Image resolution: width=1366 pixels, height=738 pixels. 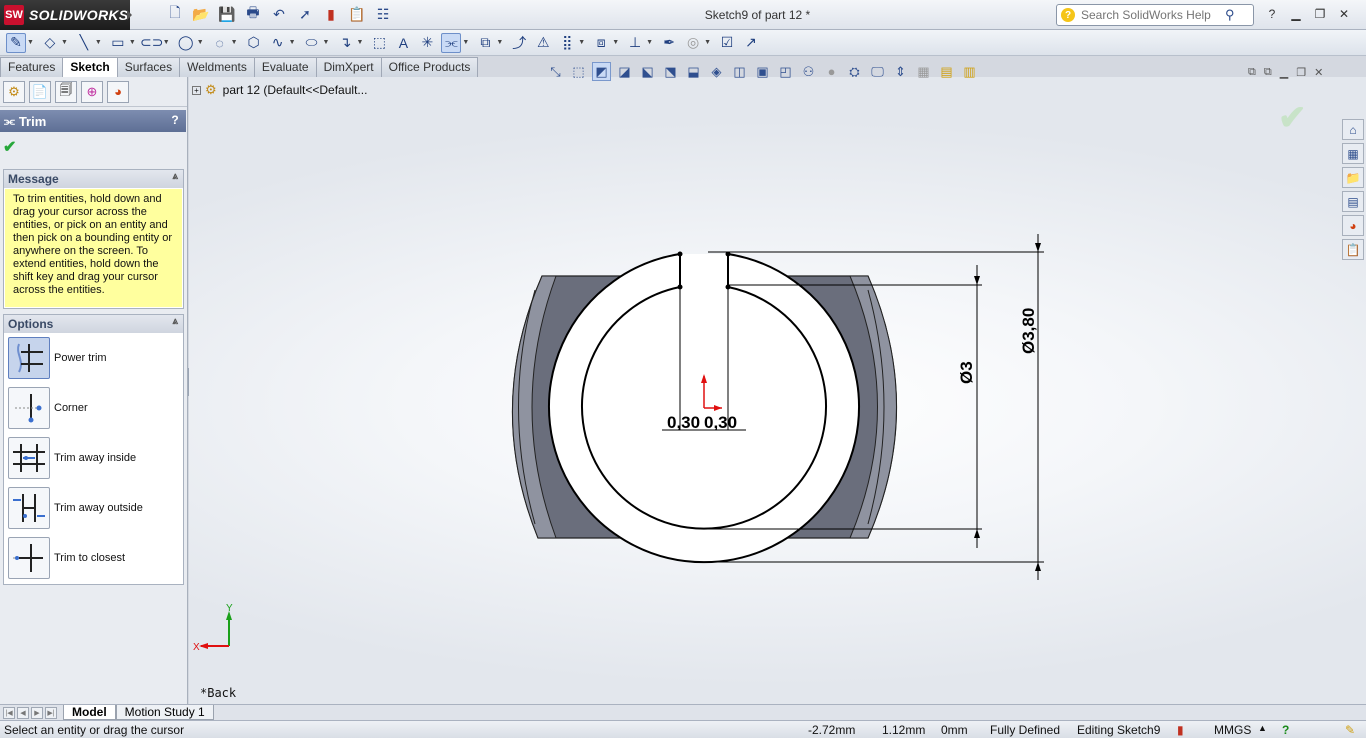 What do you see at coordinates (1318, 72) in the screenshot?
I see `viewport-close-icon: ✕` at bounding box center [1318, 72].